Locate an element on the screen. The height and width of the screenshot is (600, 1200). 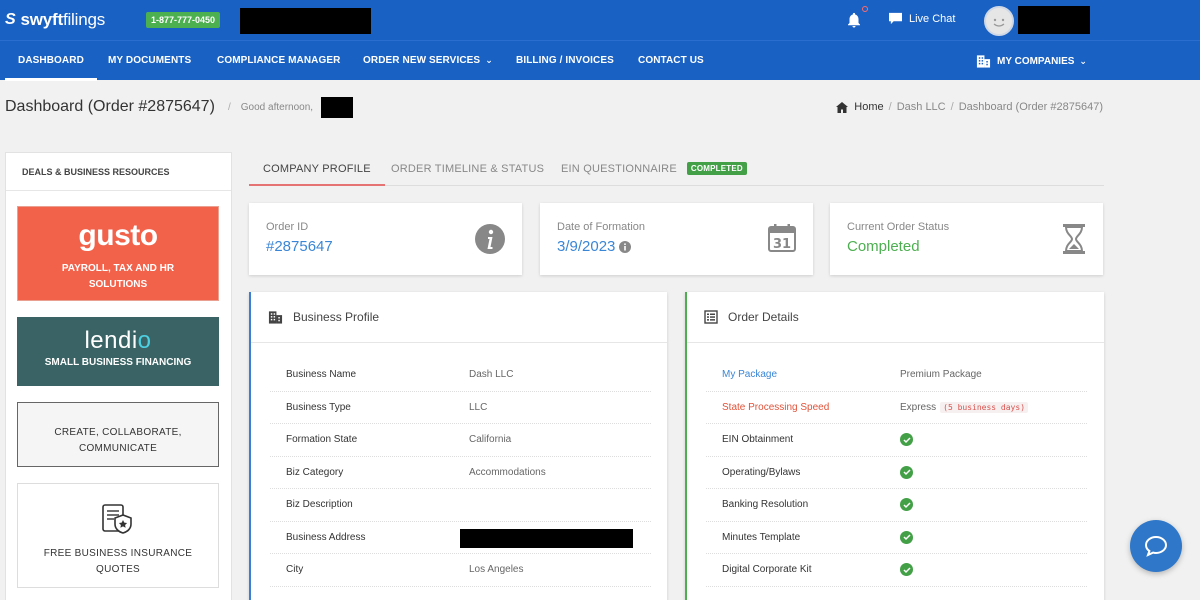
order-status-card: Current Order Status Completed is located at coordinates (966, 239).